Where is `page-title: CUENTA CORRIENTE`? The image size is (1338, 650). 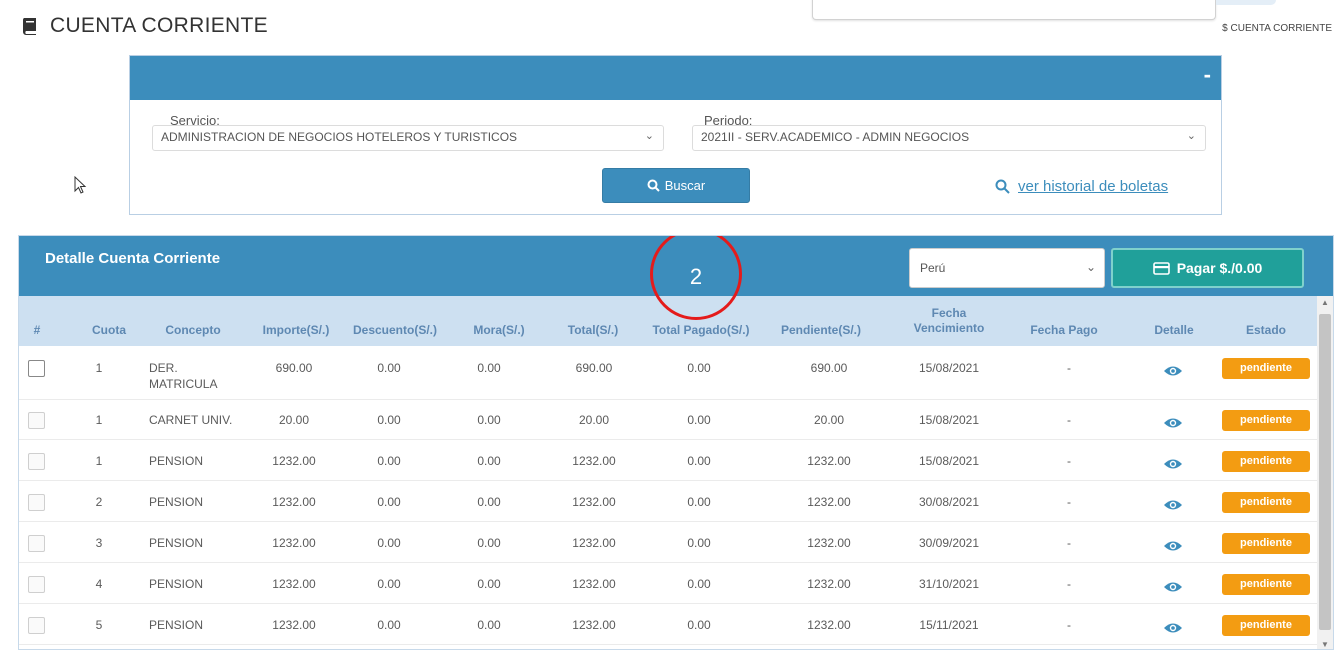 page-title: CUENTA CORRIENTE is located at coordinates (159, 25).